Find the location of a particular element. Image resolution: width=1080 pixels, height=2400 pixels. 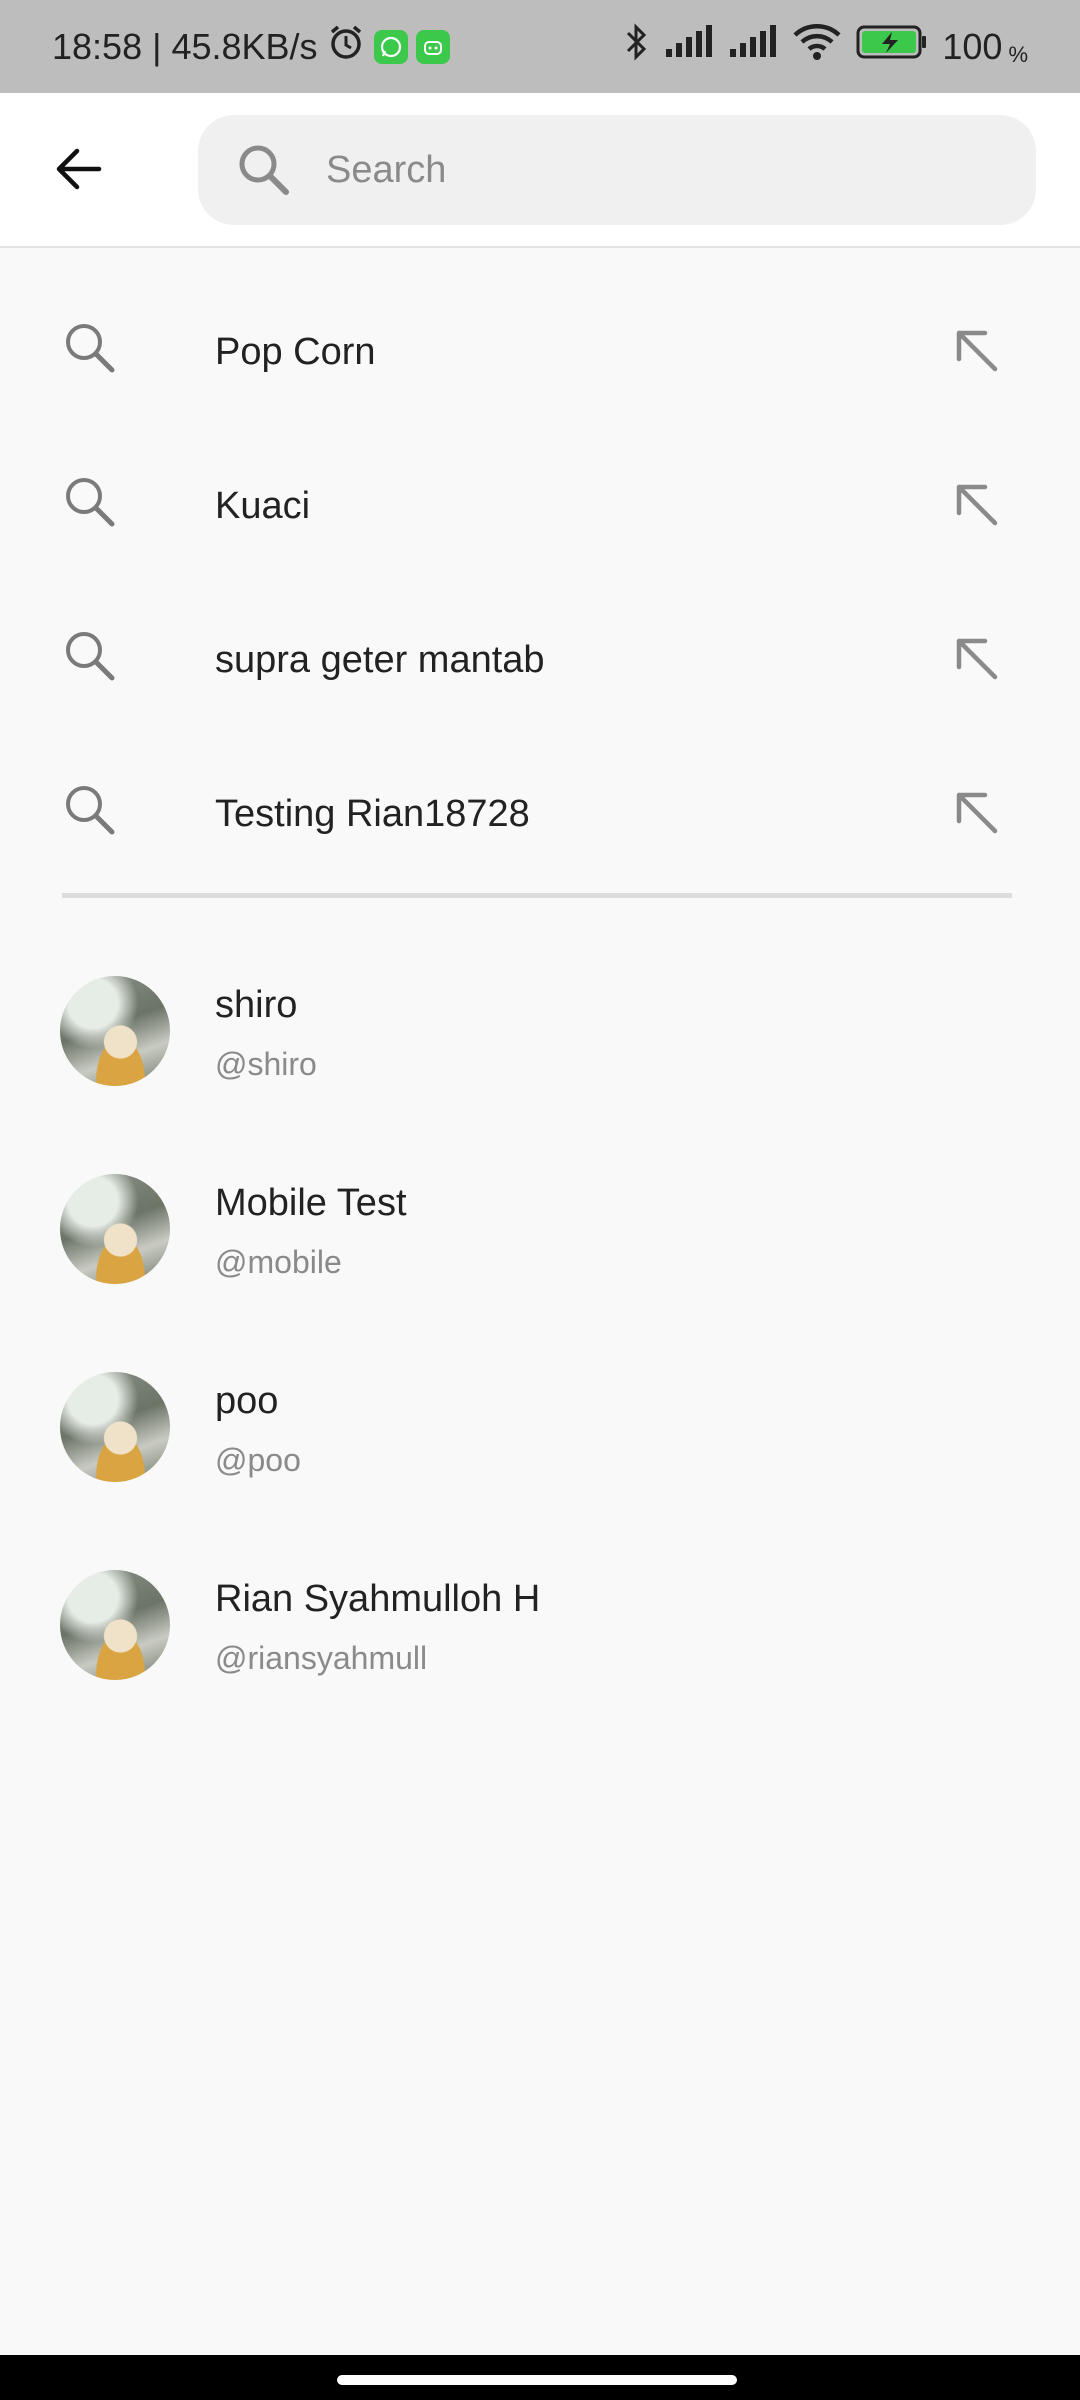

history-label: Testing Rian18728 is located at coordinates (372, 813).